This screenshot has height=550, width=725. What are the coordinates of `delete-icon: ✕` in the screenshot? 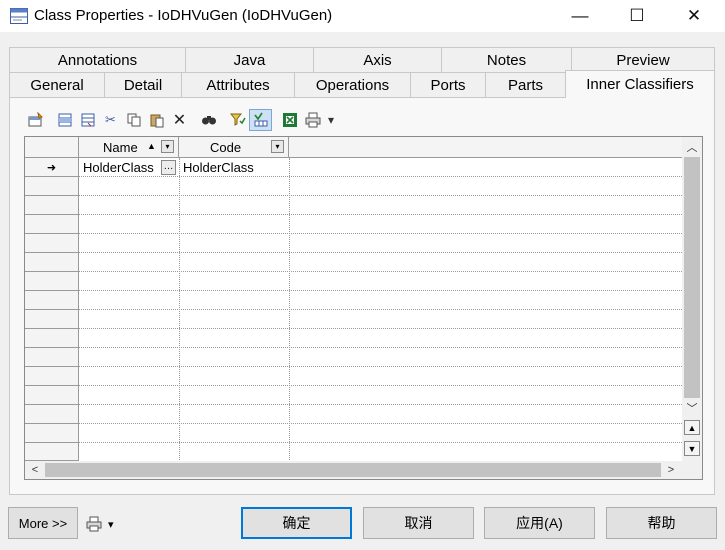 It's located at (179, 120).